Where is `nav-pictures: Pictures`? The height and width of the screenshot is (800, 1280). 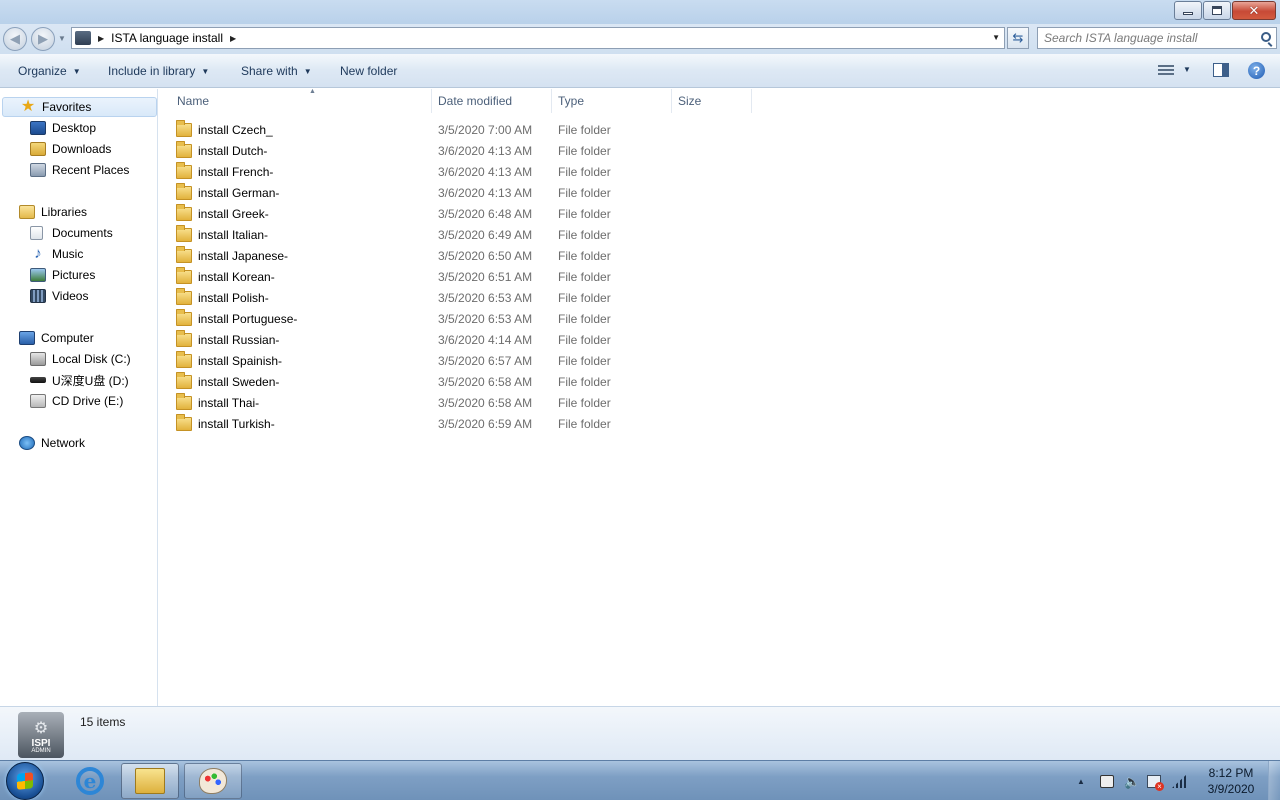
nav-pictures: Pictures is located at coordinates (62, 275).